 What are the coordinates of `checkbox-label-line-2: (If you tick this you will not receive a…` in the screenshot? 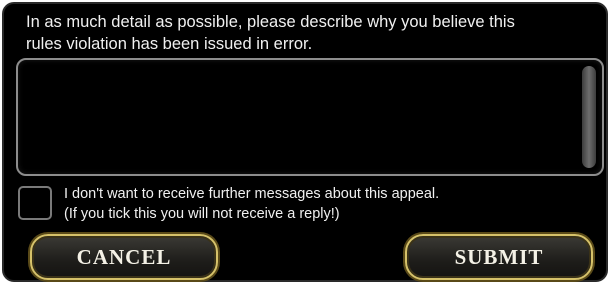 It's located at (202, 214).